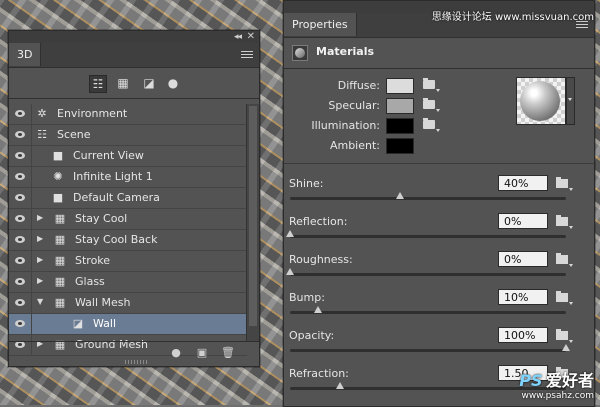  What do you see at coordinates (439, 194) in the screenshot?
I see `property-slider: Shine: 40%` at bounding box center [439, 194].